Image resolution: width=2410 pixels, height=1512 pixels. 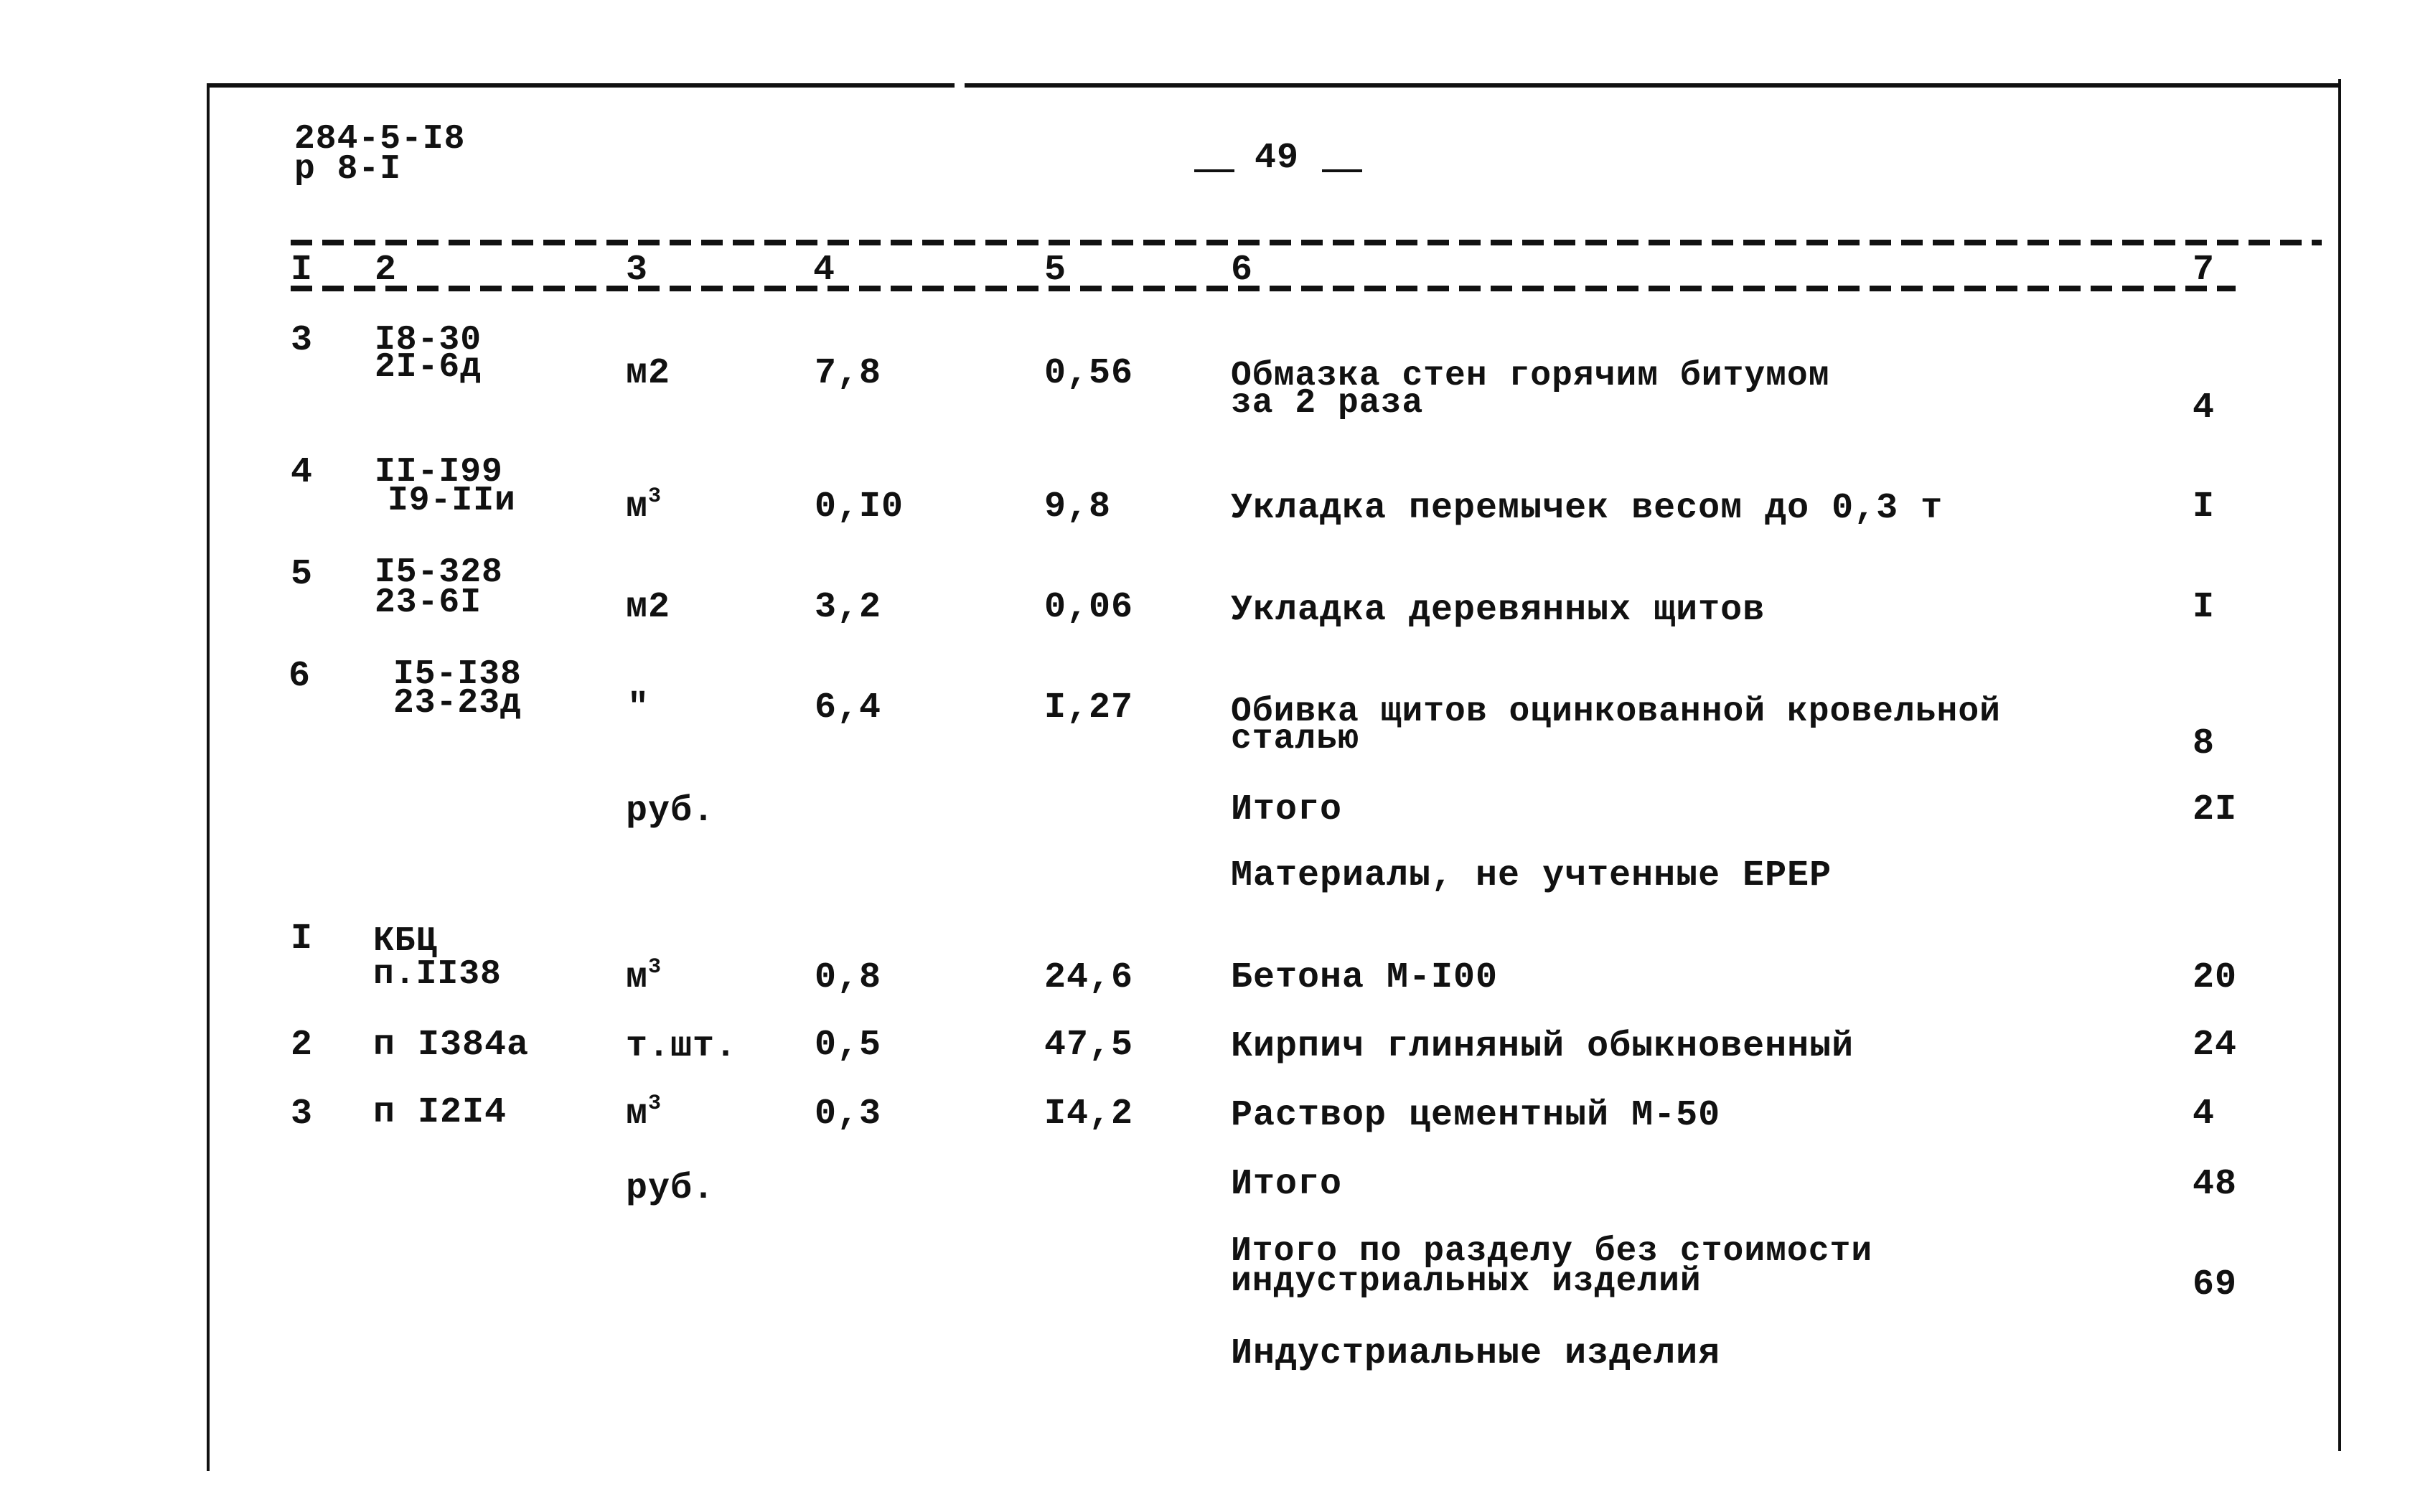 What do you see at coordinates (1242, 271) in the screenshot?
I see `column-number-6: 6` at bounding box center [1242, 271].